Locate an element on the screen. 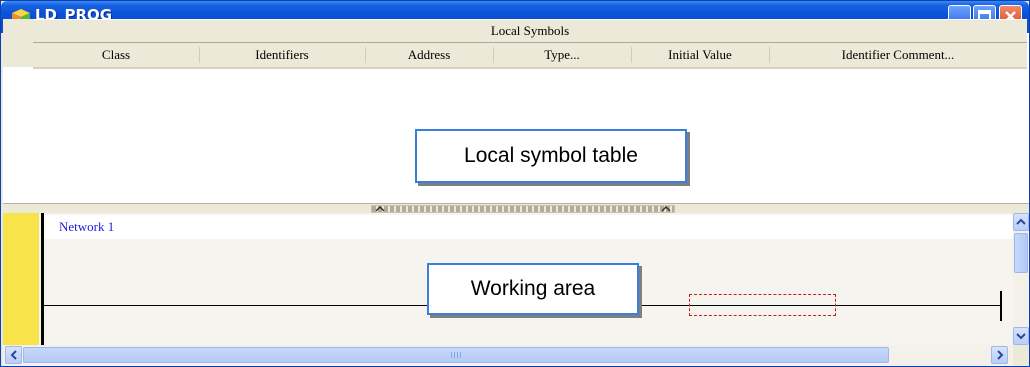 The height and width of the screenshot is (367, 1030). local-symbol-table-callout: Local symbol table is located at coordinates (551, 156).